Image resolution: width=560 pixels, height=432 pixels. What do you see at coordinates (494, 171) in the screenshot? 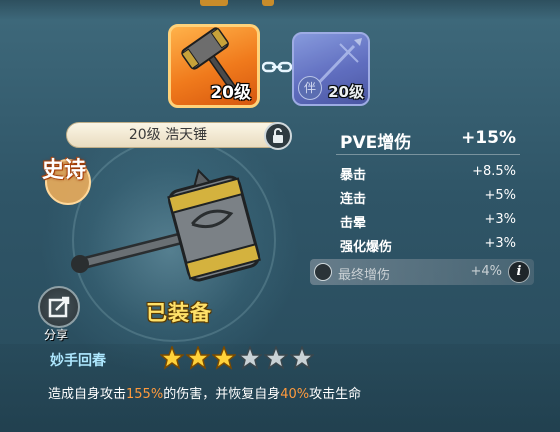
I see `stat-value: +8.5%` at bounding box center [494, 171].